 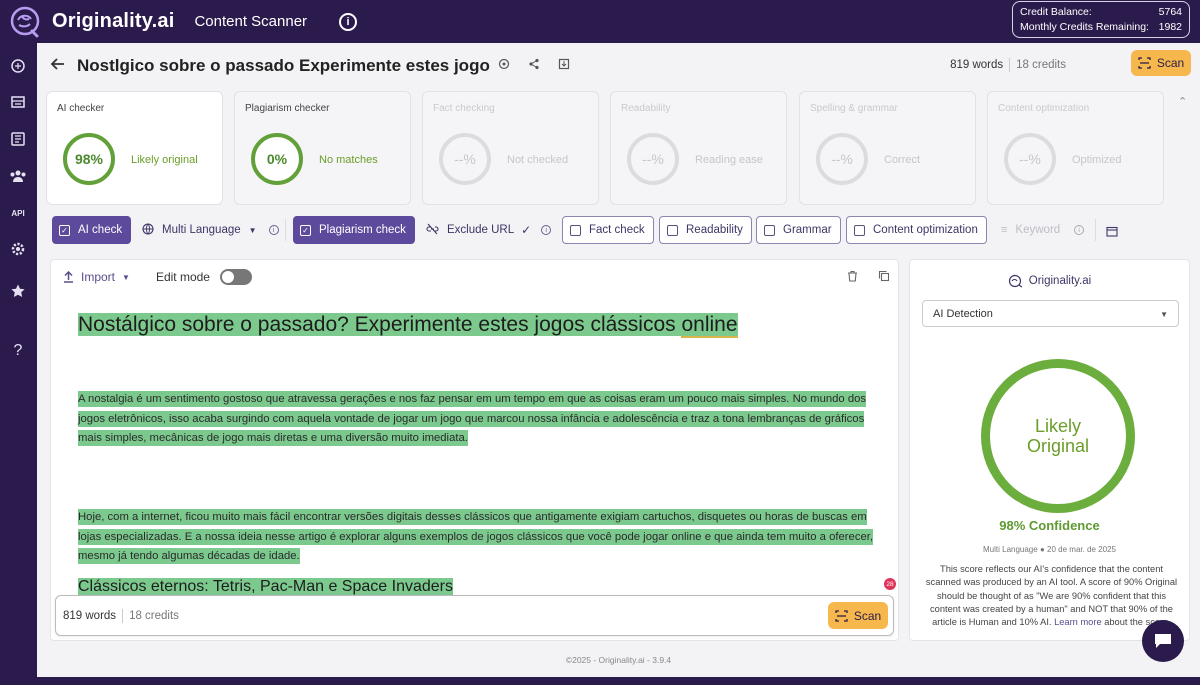 I want to click on results-brand: Originality.ai, so click(x=1049, y=281).